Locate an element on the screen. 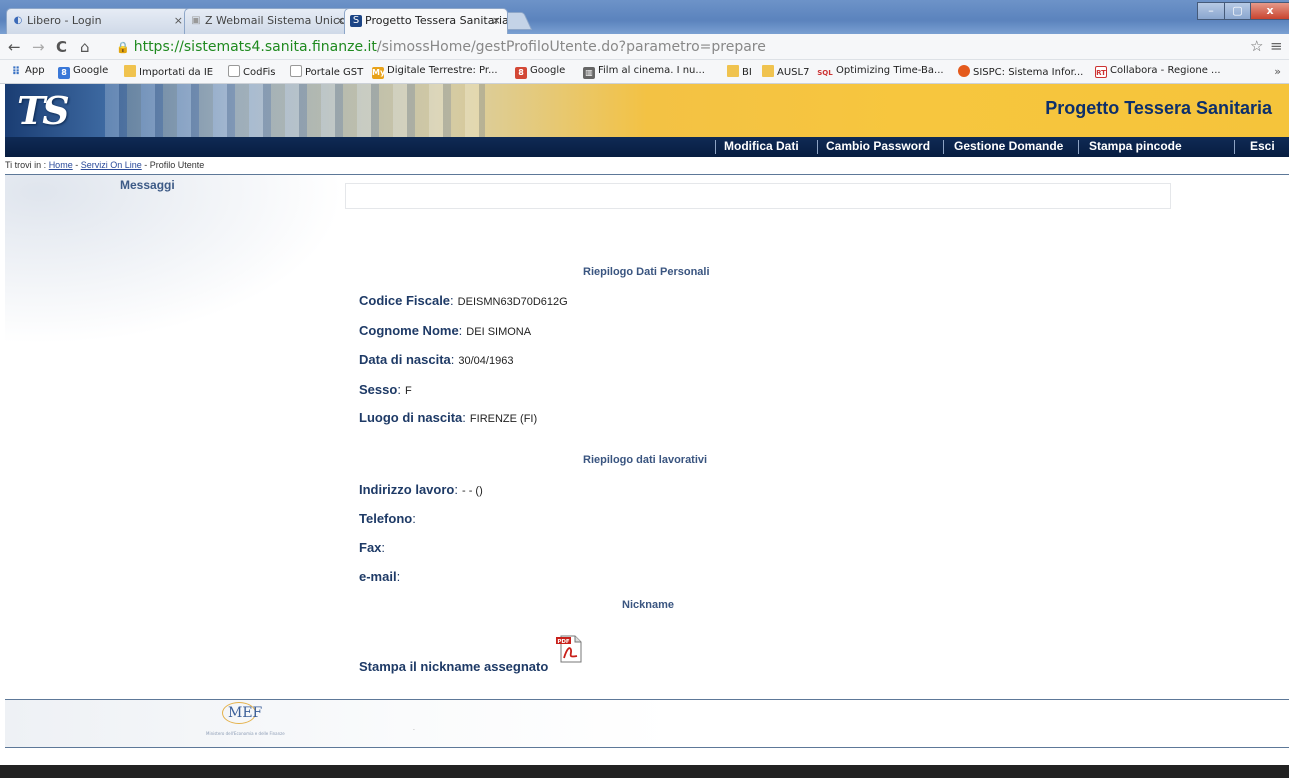 The image size is (1289, 778). field-label: Data di nascita is located at coordinates (405, 359).